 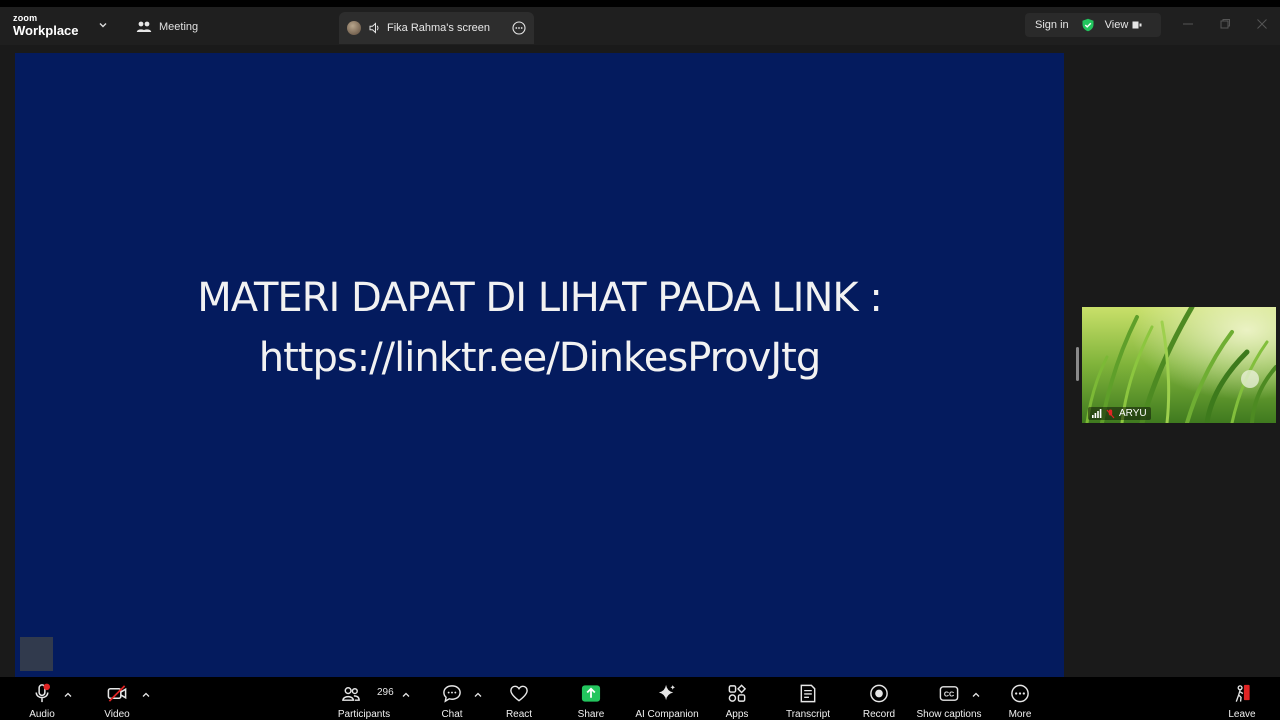 What do you see at coordinates (737, 693) in the screenshot?
I see `apps-icon` at bounding box center [737, 693].